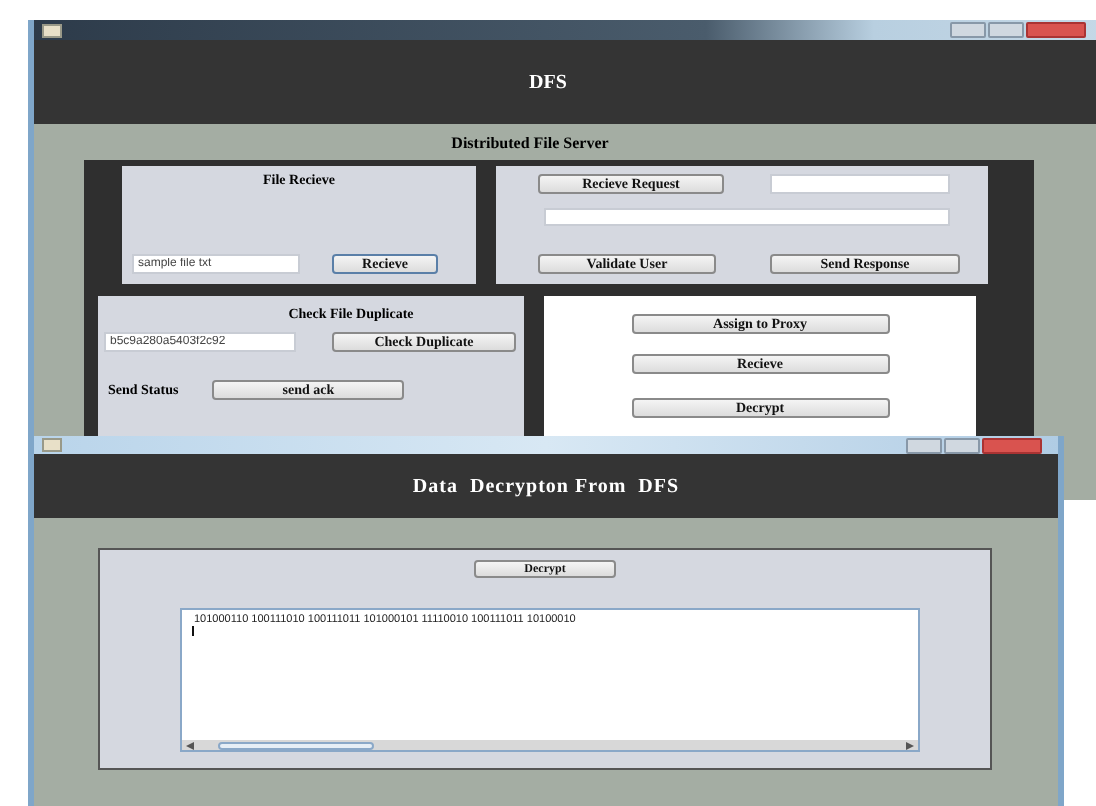 This screenshot has height=806, width=1096. What do you see at coordinates (747, 217) in the screenshot?
I see `request-details-field` at bounding box center [747, 217].